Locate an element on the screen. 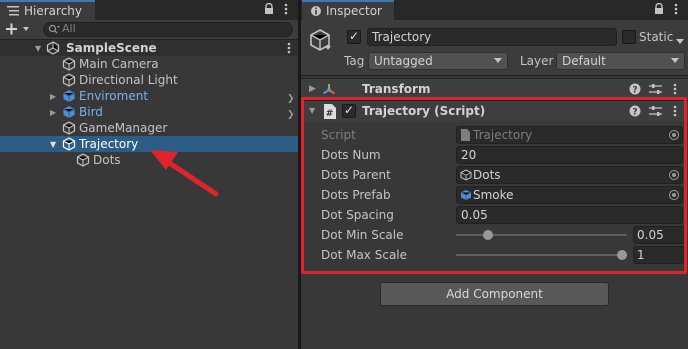 This screenshot has width=688, height=349. script-title: Trajectory (Script) is located at coordinates (424, 111).